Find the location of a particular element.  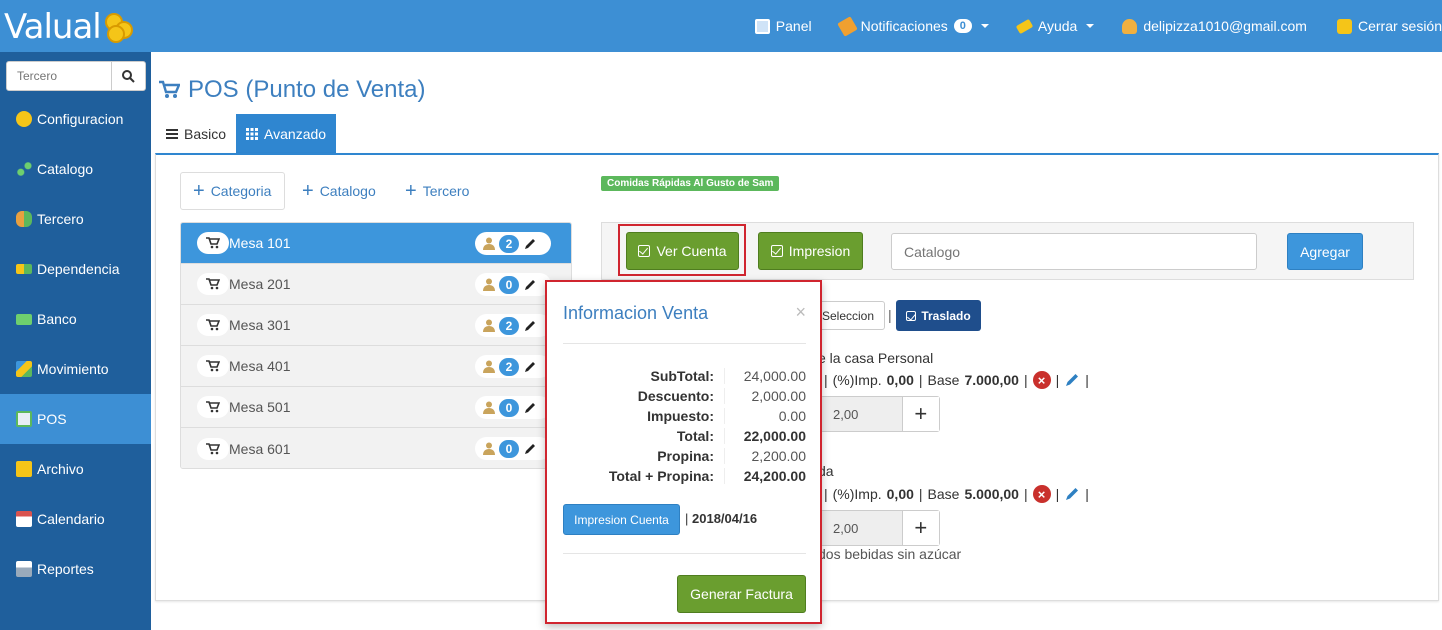

generar-factura-button: Generar Factura is located at coordinates (741, 594).